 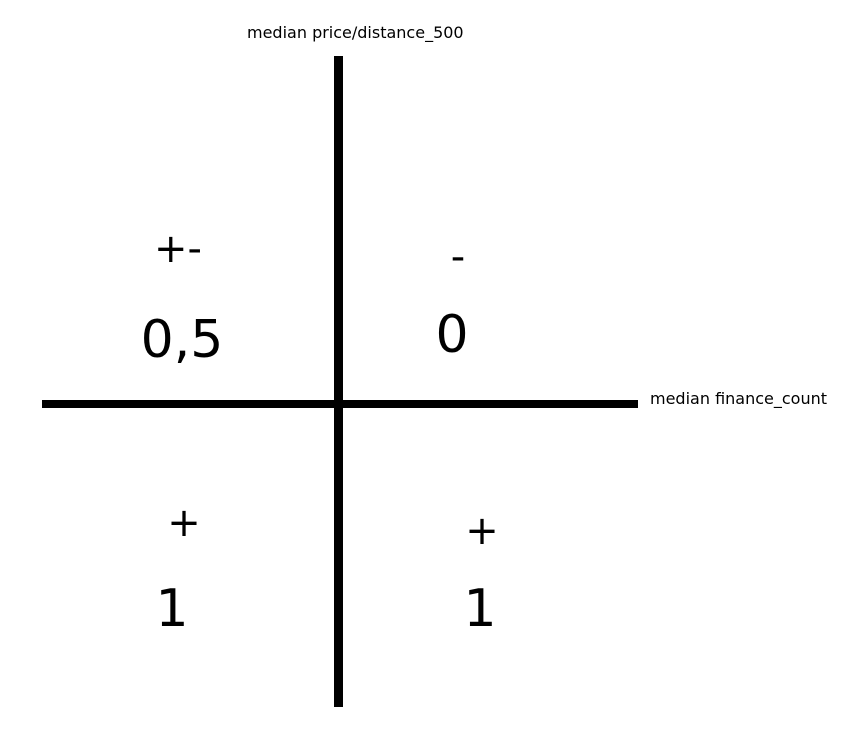 What do you see at coordinates (482, 531) in the screenshot?
I see `bottom-right-quadrant-sign: +` at bounding box center [482, 531].